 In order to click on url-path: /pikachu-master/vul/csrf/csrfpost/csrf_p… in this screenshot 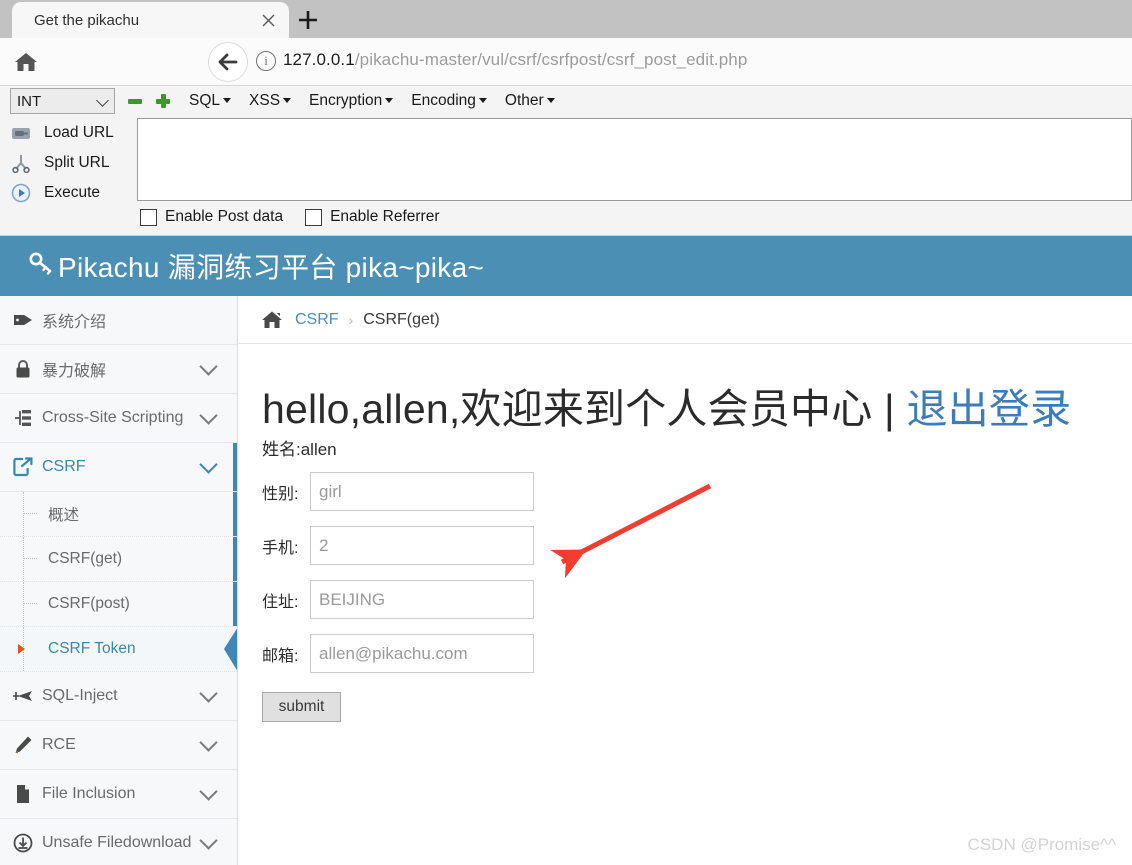, I will do `click(551, 59)`.